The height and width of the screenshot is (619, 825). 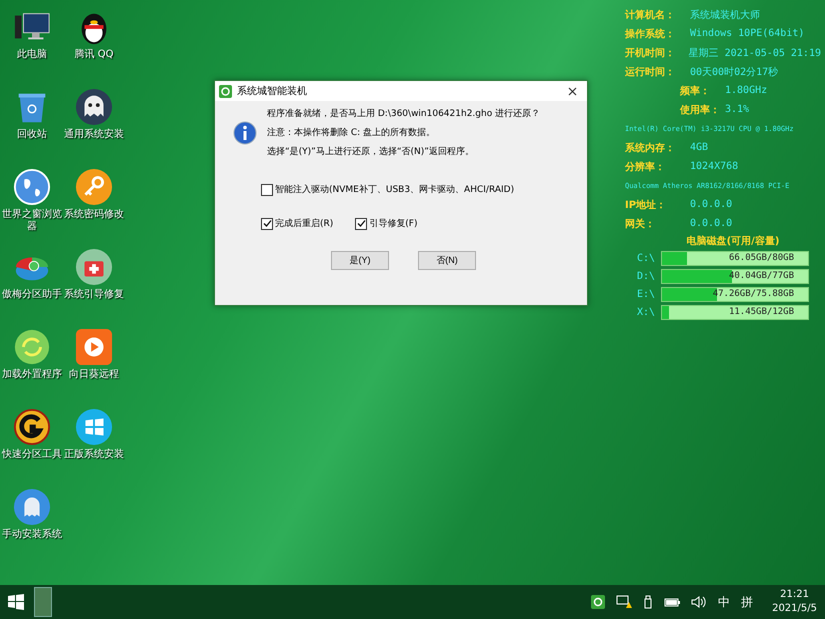 What do you see at coordinates (733, 241) in the screenshot?
I see `disk-section-title: 电脑磁盘(可用/容量)` at bounding box center [733, 241].